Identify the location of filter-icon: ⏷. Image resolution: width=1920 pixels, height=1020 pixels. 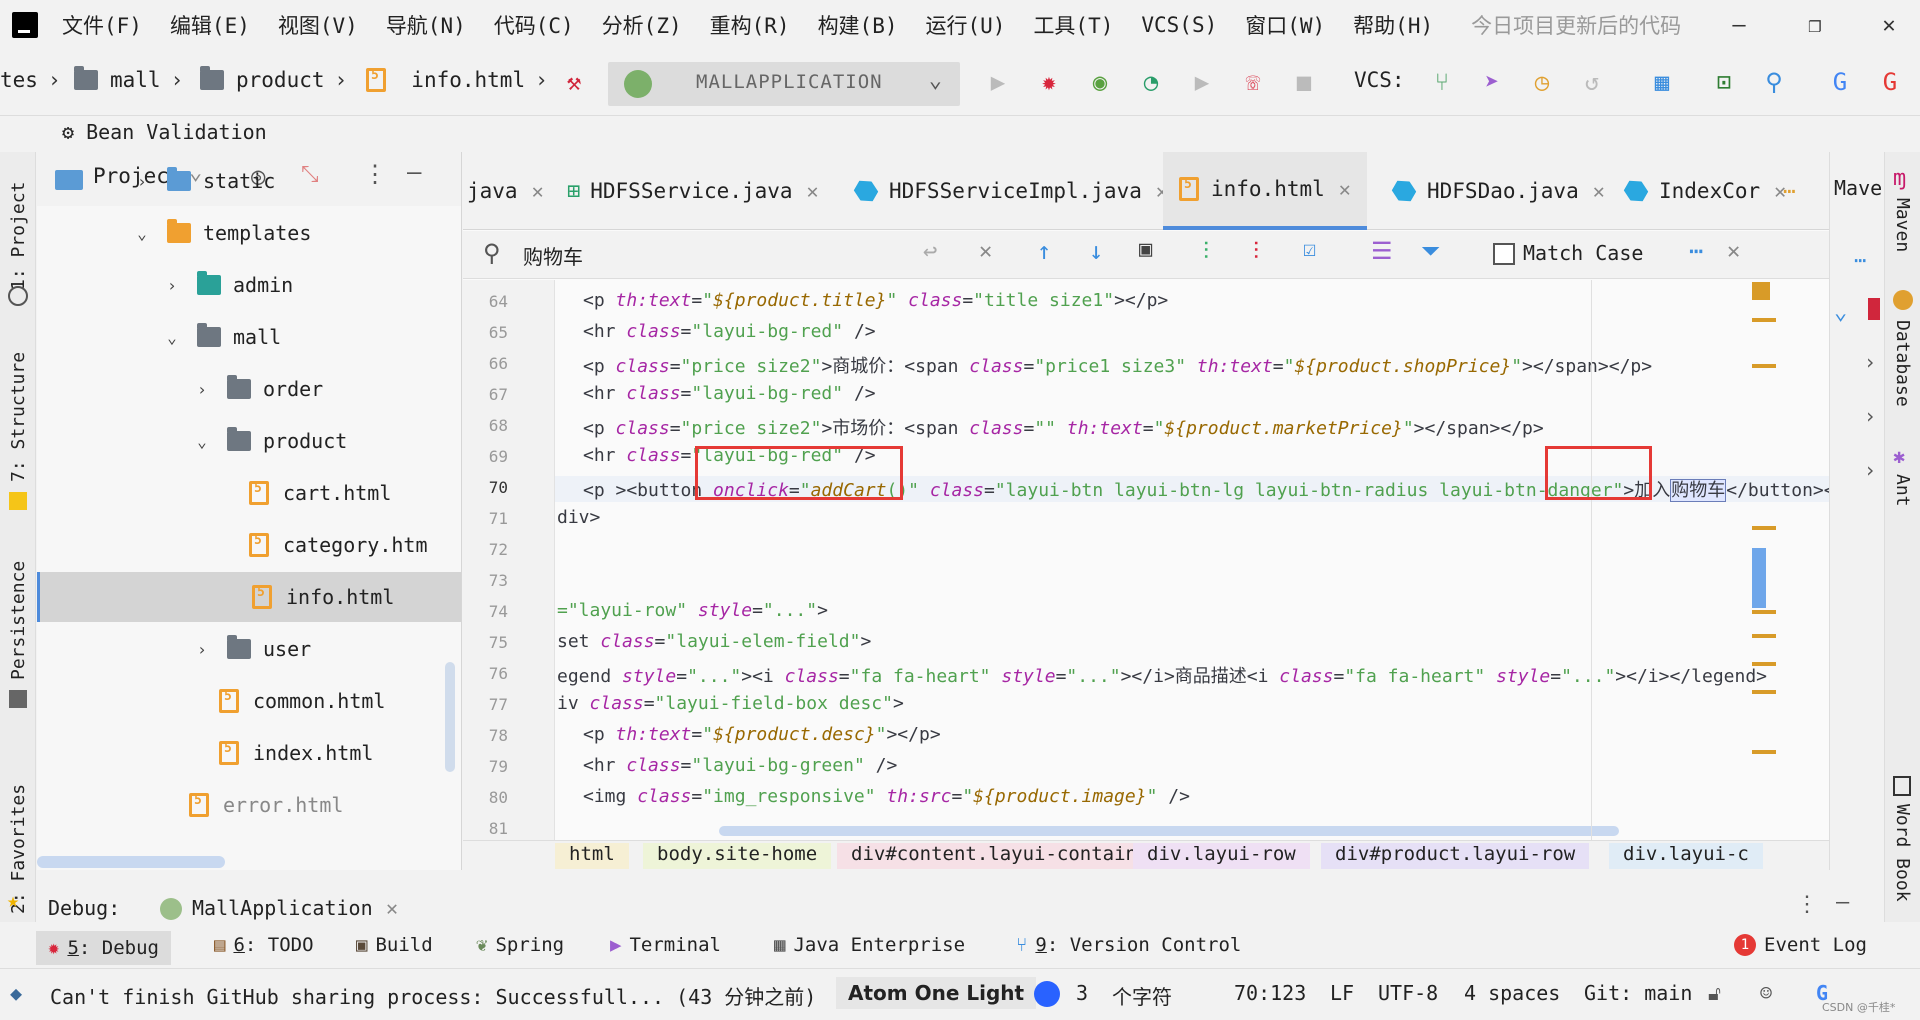
(1430, 251).